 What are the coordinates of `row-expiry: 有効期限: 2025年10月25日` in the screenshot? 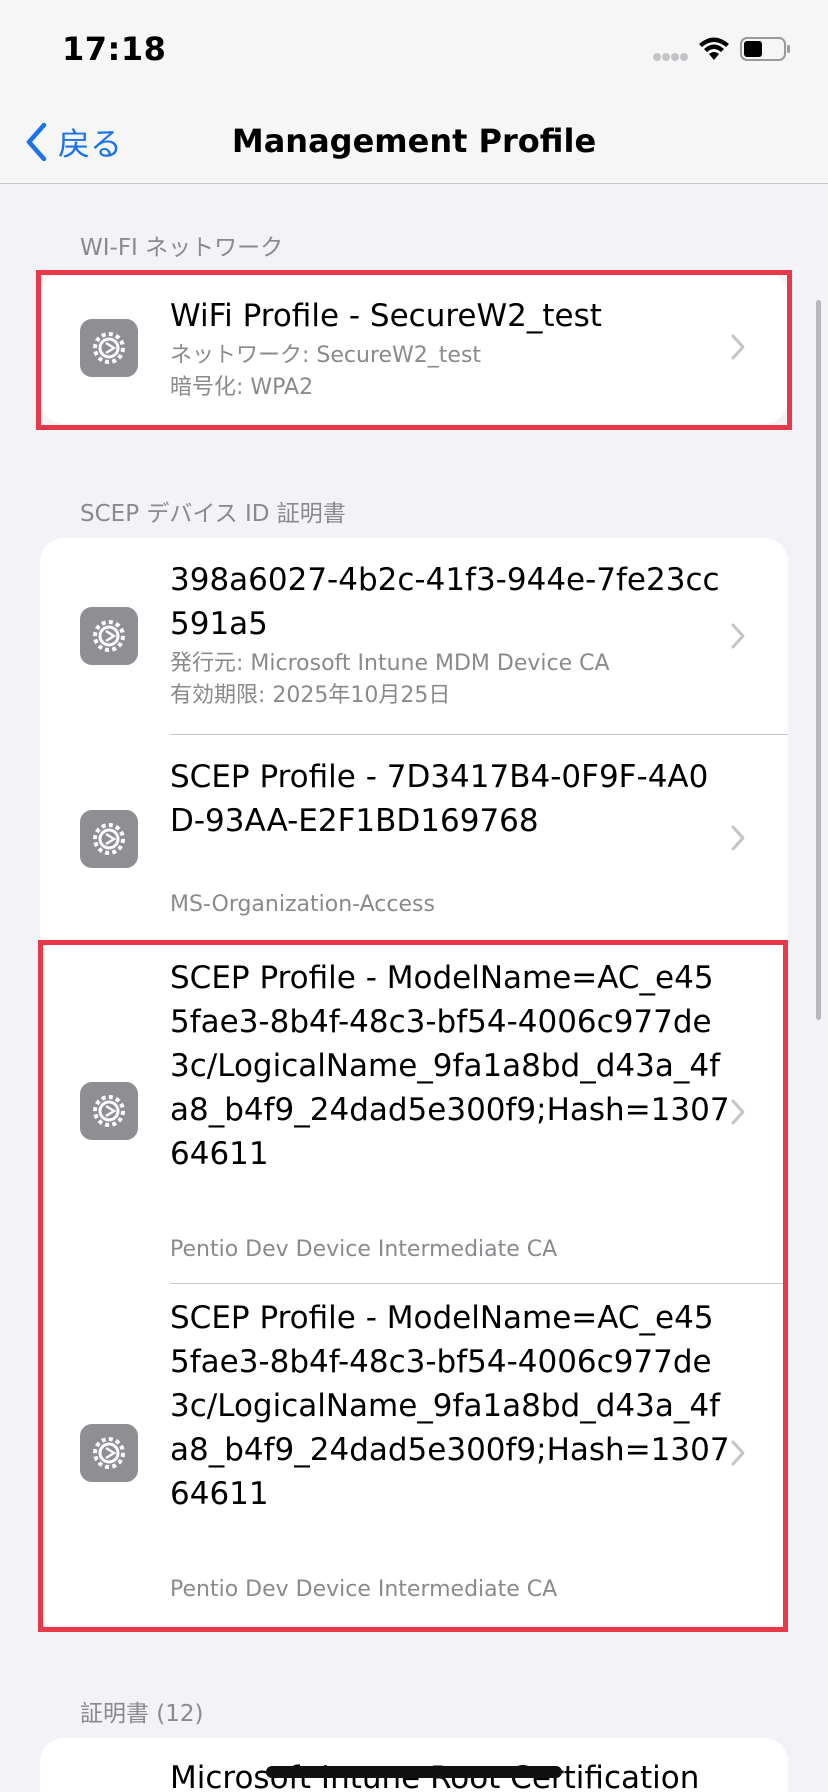 It's located at (310, 695).